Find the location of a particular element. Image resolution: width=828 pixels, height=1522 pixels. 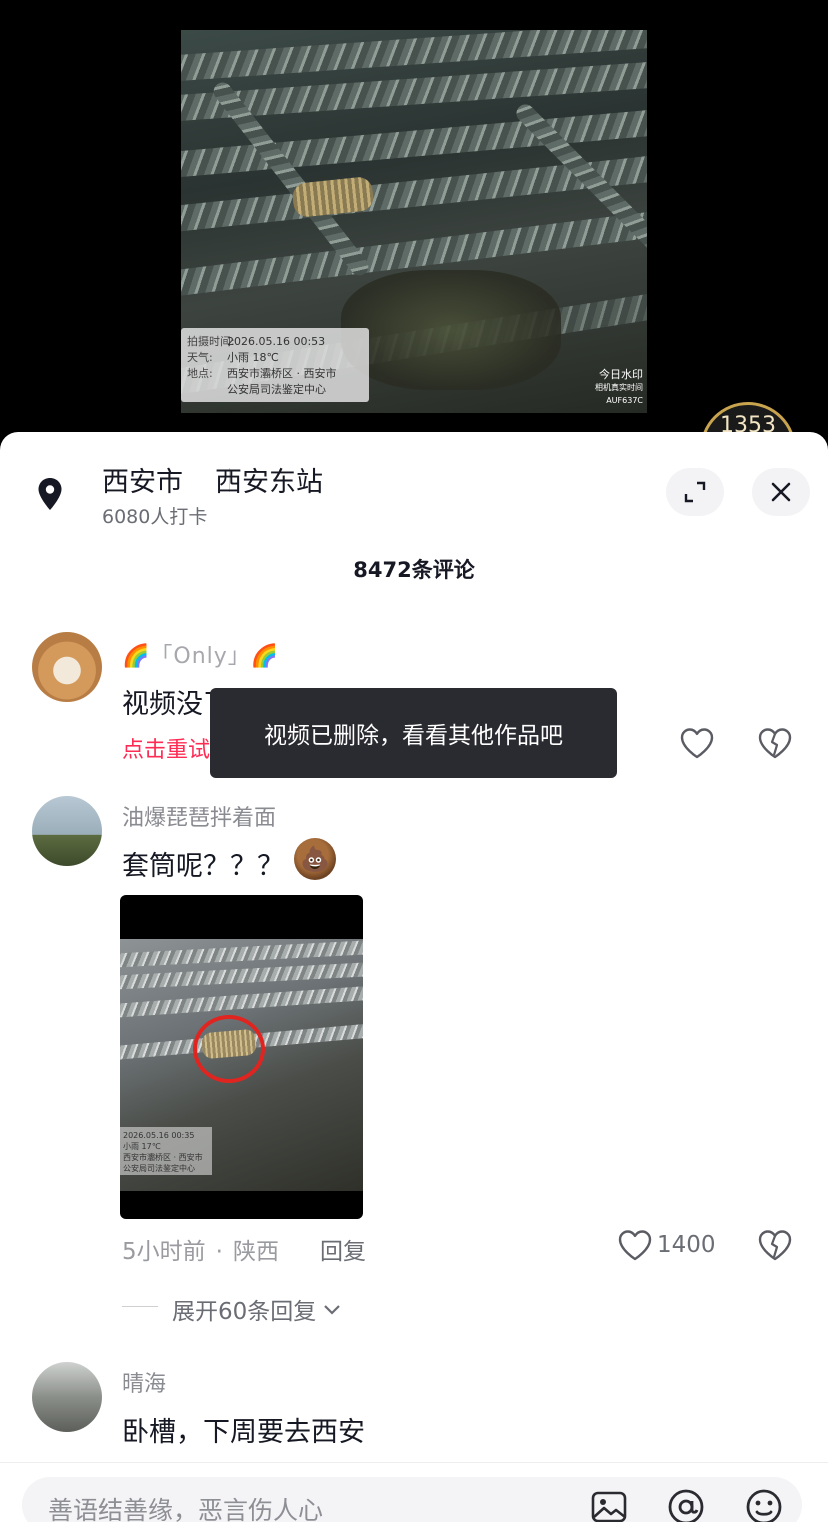

app-watermark: 今日水印 相机真实时间 AUF637C is located at coordinates (619, 387).